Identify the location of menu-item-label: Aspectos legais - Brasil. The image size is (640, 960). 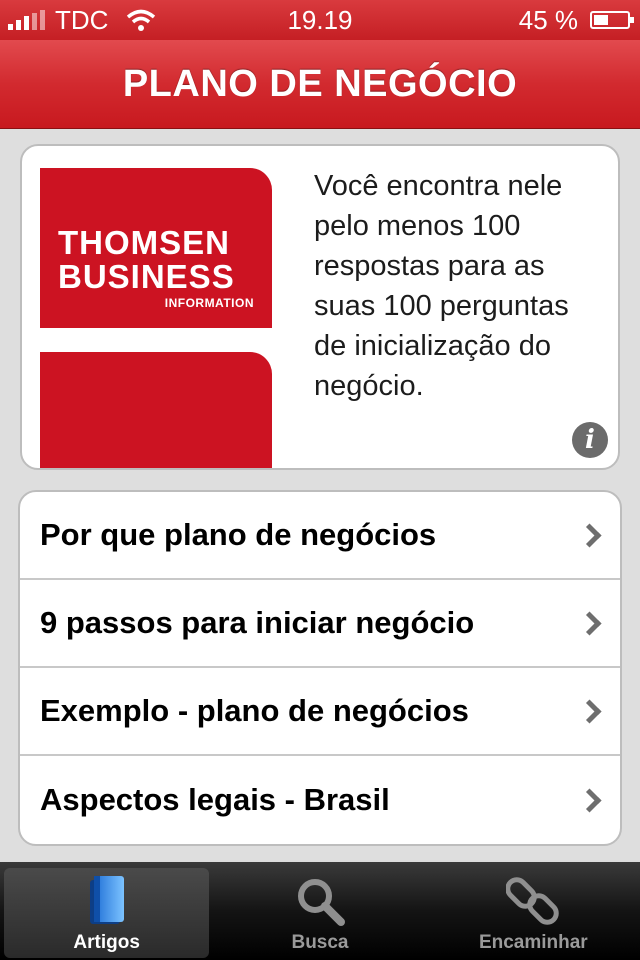
(215, 799).